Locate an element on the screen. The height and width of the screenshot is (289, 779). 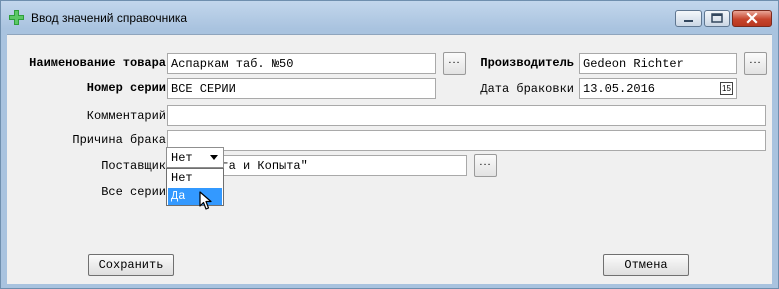
maximize-button is located at coordinates (717, 18).